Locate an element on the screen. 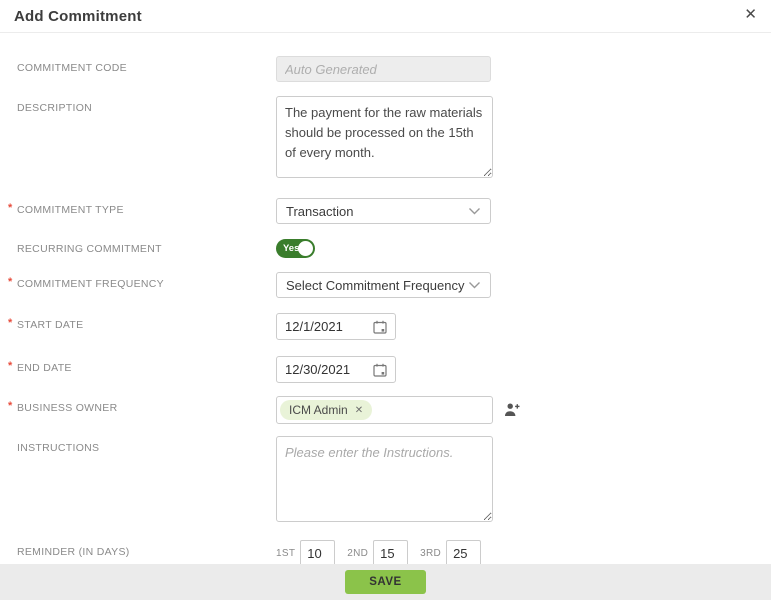 Image resolution: width=771 pixels, height=600 pixels. commitment-frequency-label: * COMMITMENT FREQUENCY is located at coordinates (86, 283).